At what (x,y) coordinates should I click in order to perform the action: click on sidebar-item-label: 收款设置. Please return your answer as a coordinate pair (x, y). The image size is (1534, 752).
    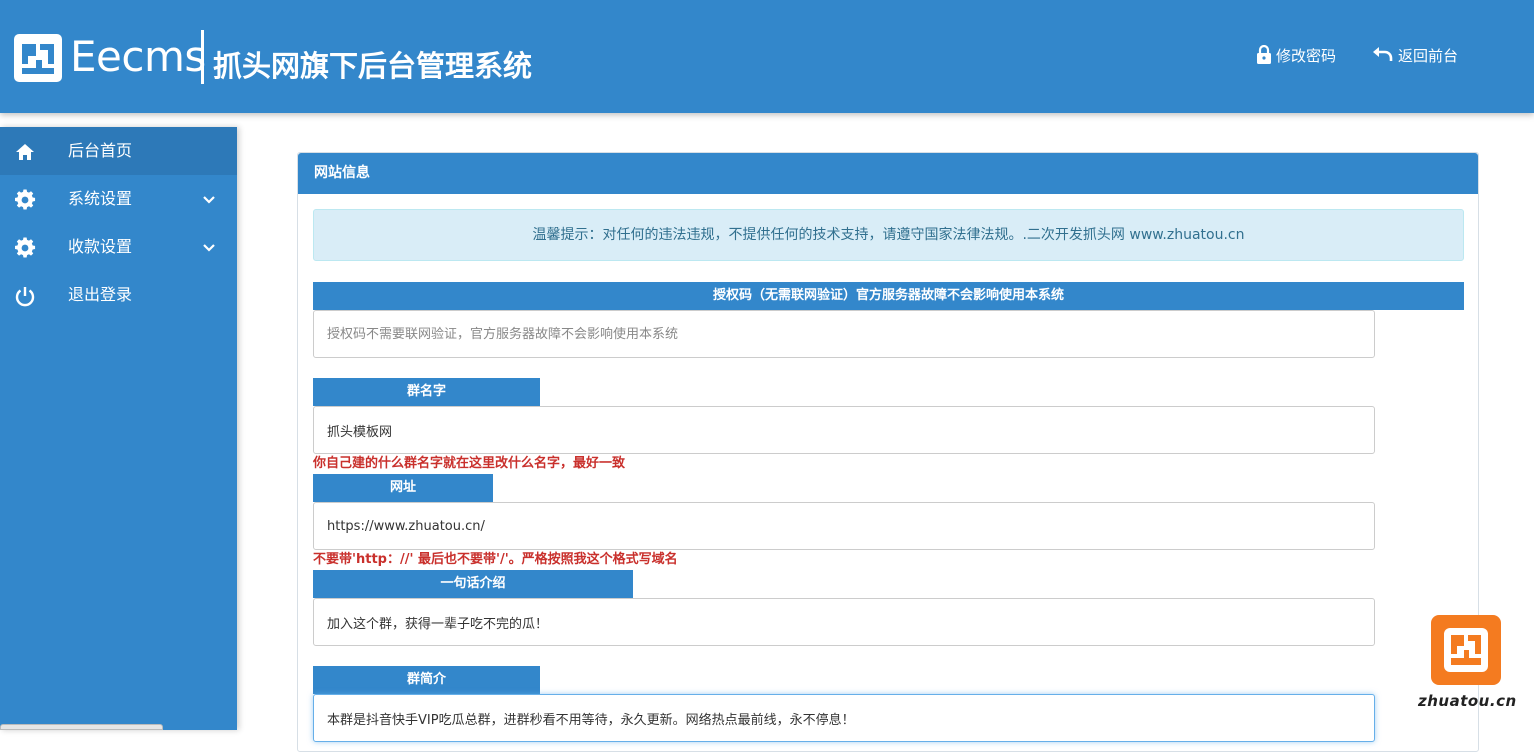
    Looking at the image, I should click on (100, 246).